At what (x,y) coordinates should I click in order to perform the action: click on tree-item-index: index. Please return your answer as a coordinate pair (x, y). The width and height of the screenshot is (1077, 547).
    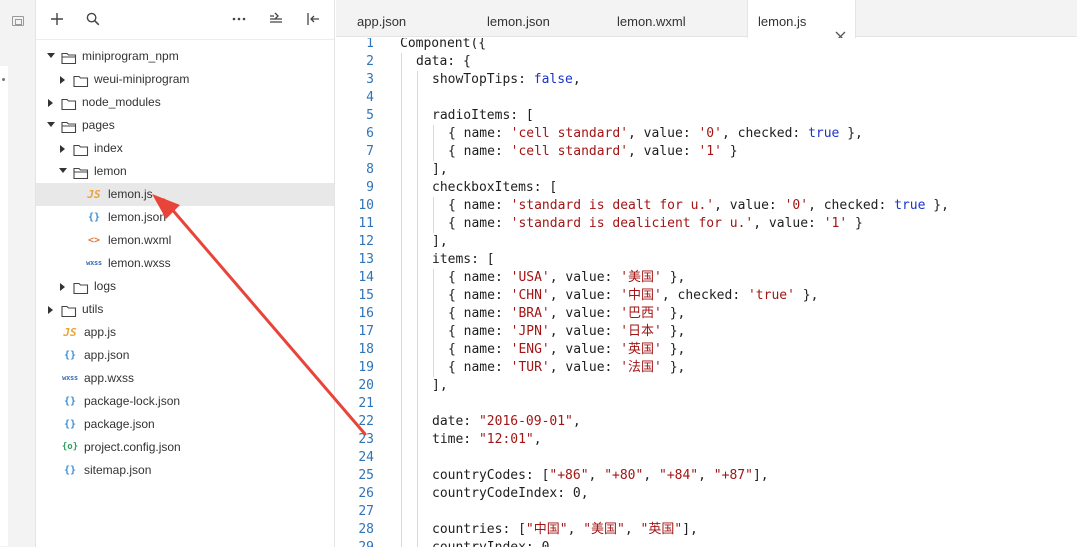
    Looking at the image, I should click on (185, 148).